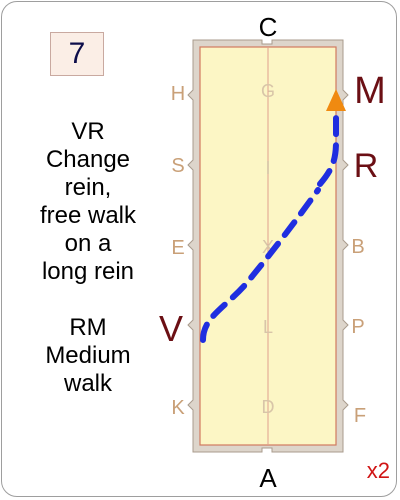 The image size is (400, 500). Describe the element at coordinates (268, 407) in the screenshot. I see `letter-d: D` at that location.